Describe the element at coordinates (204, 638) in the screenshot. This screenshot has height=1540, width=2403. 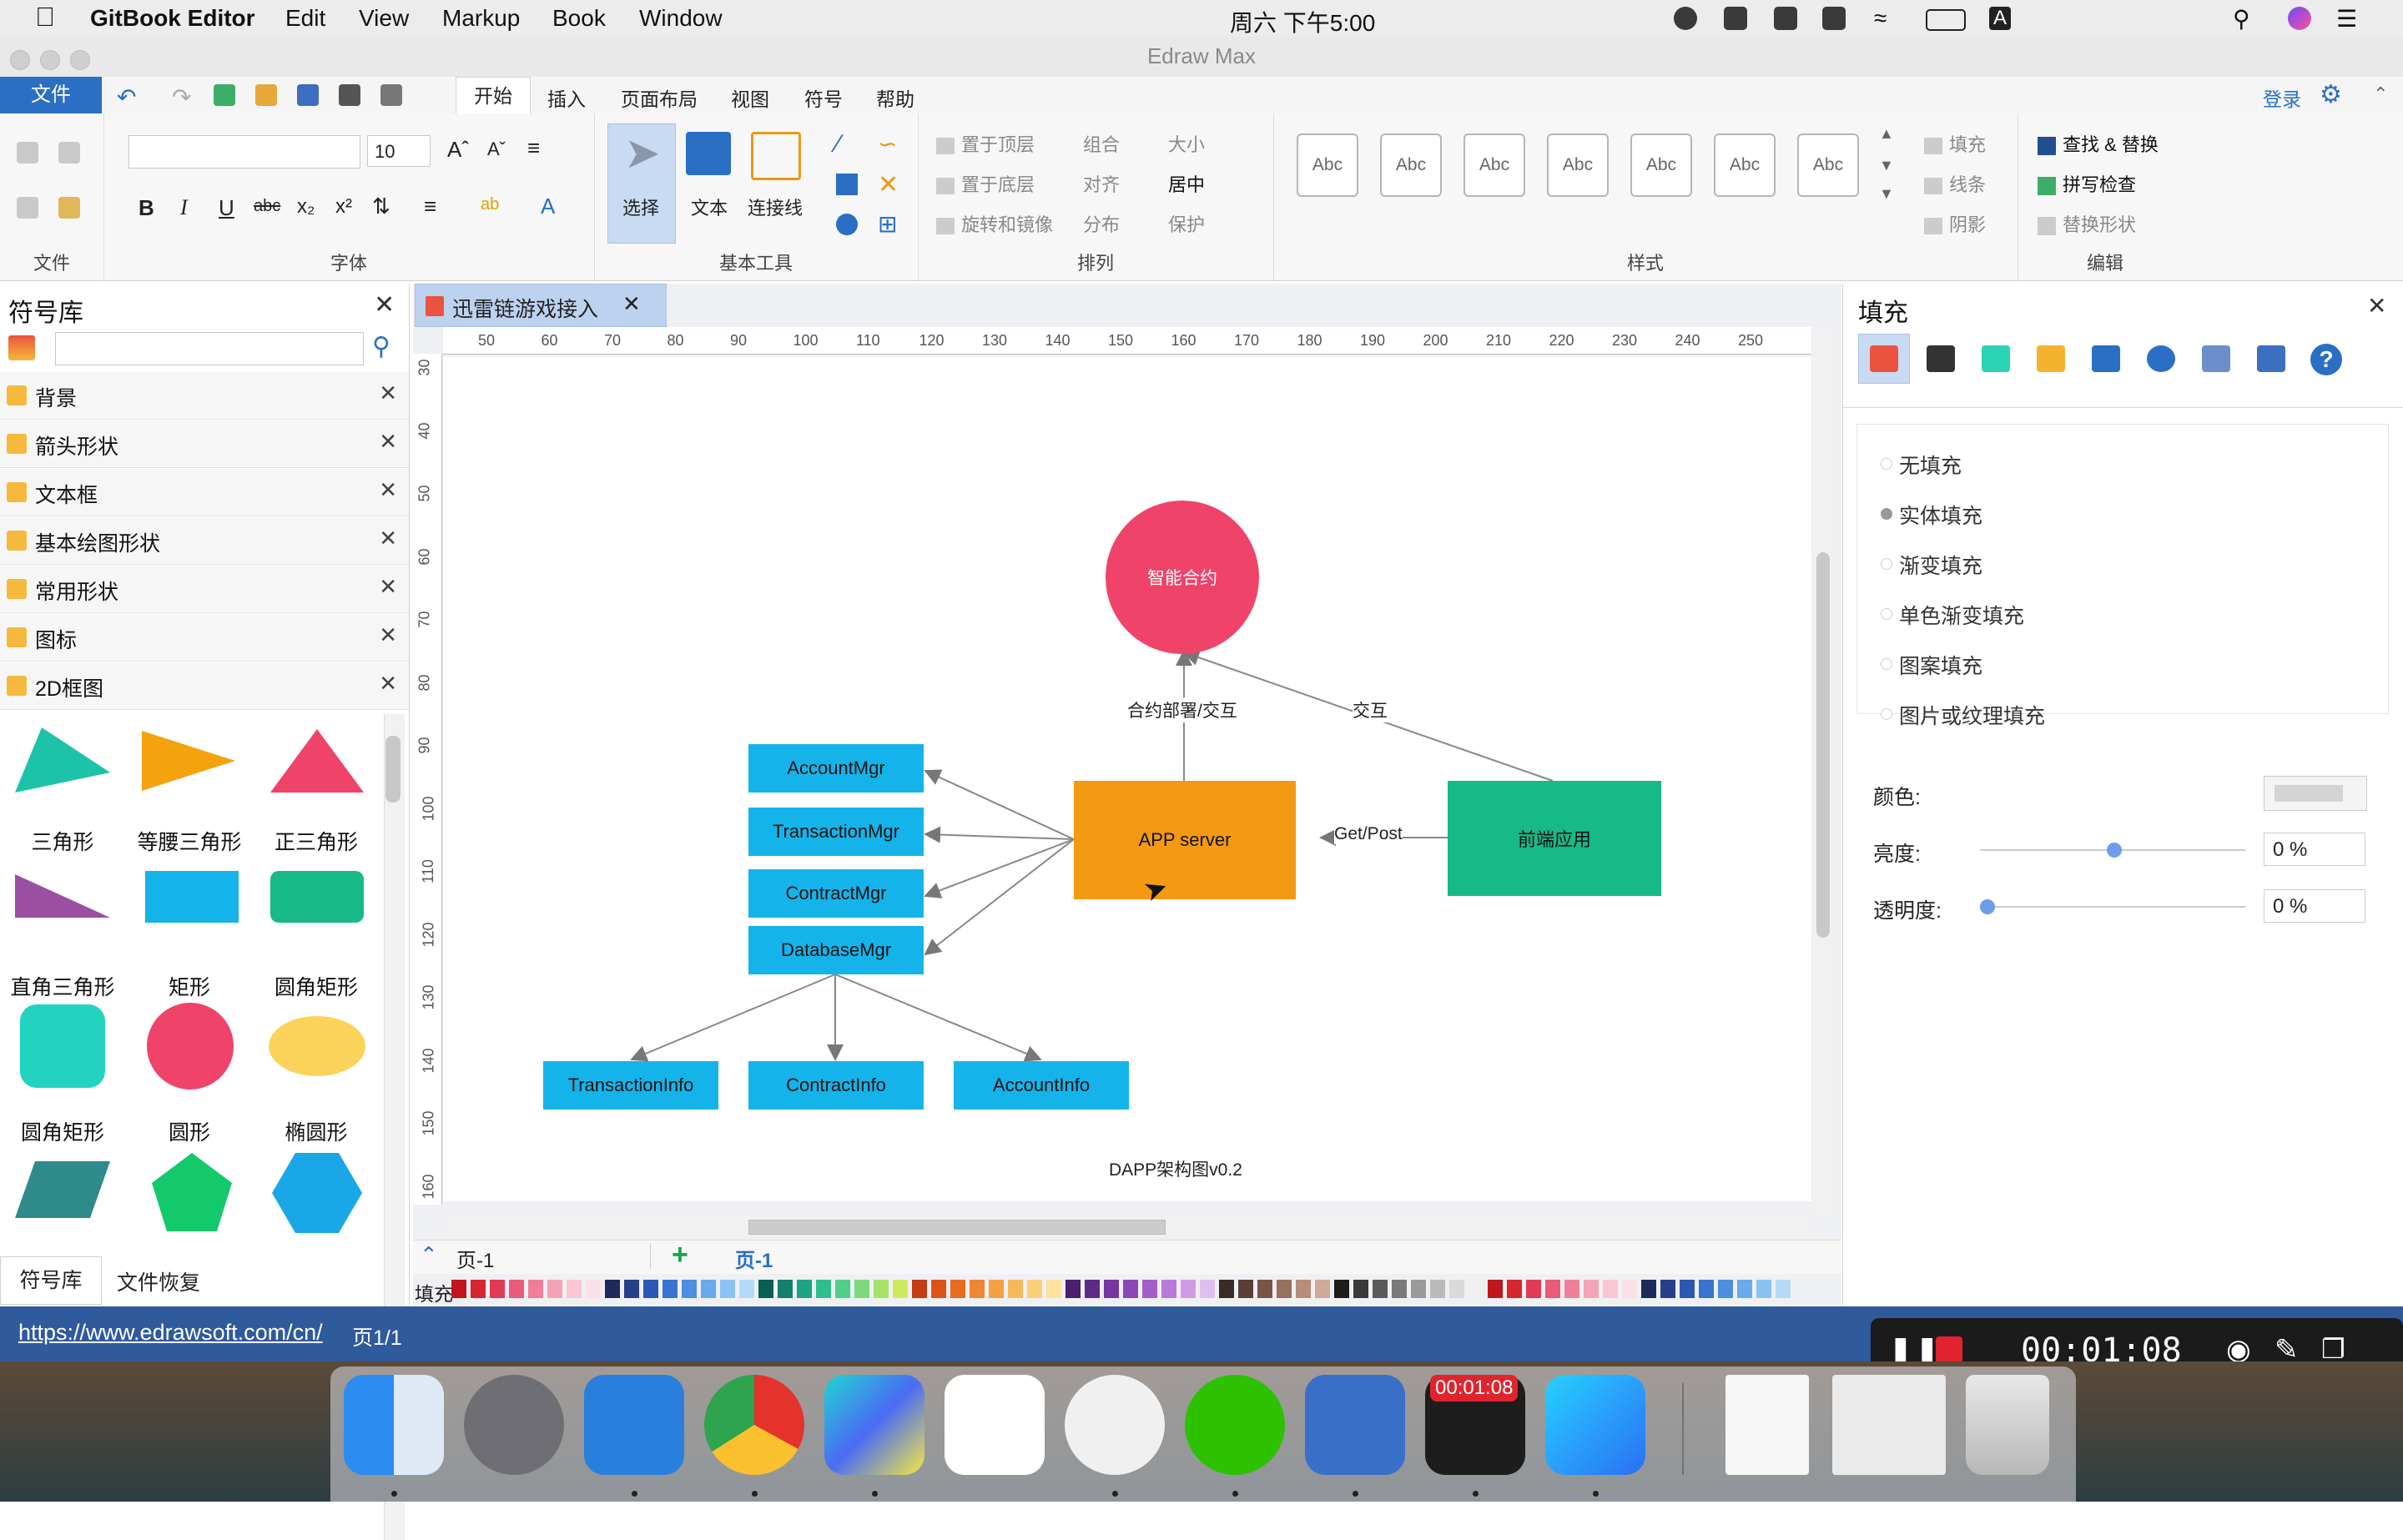
I see `library-category-icons: 图标 ✕` at that location.